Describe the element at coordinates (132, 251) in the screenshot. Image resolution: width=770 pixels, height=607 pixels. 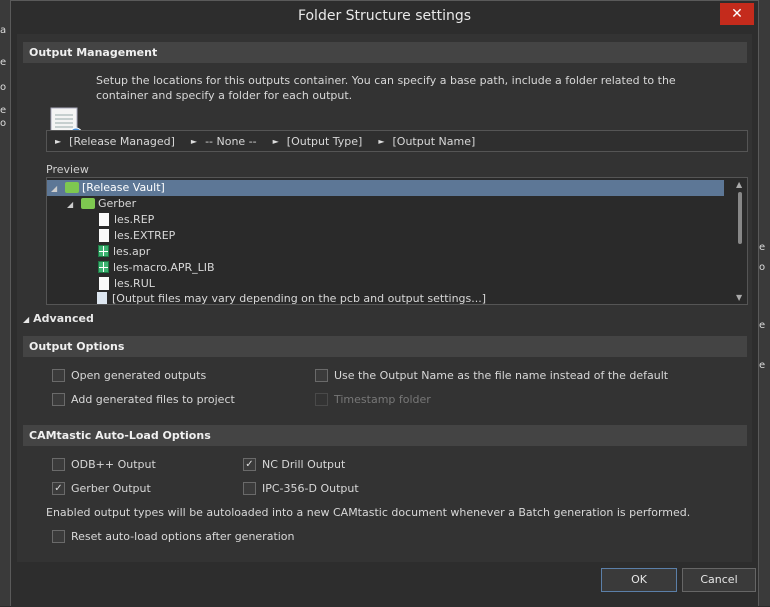
I see `tree-item-label: les.apr` at that location.